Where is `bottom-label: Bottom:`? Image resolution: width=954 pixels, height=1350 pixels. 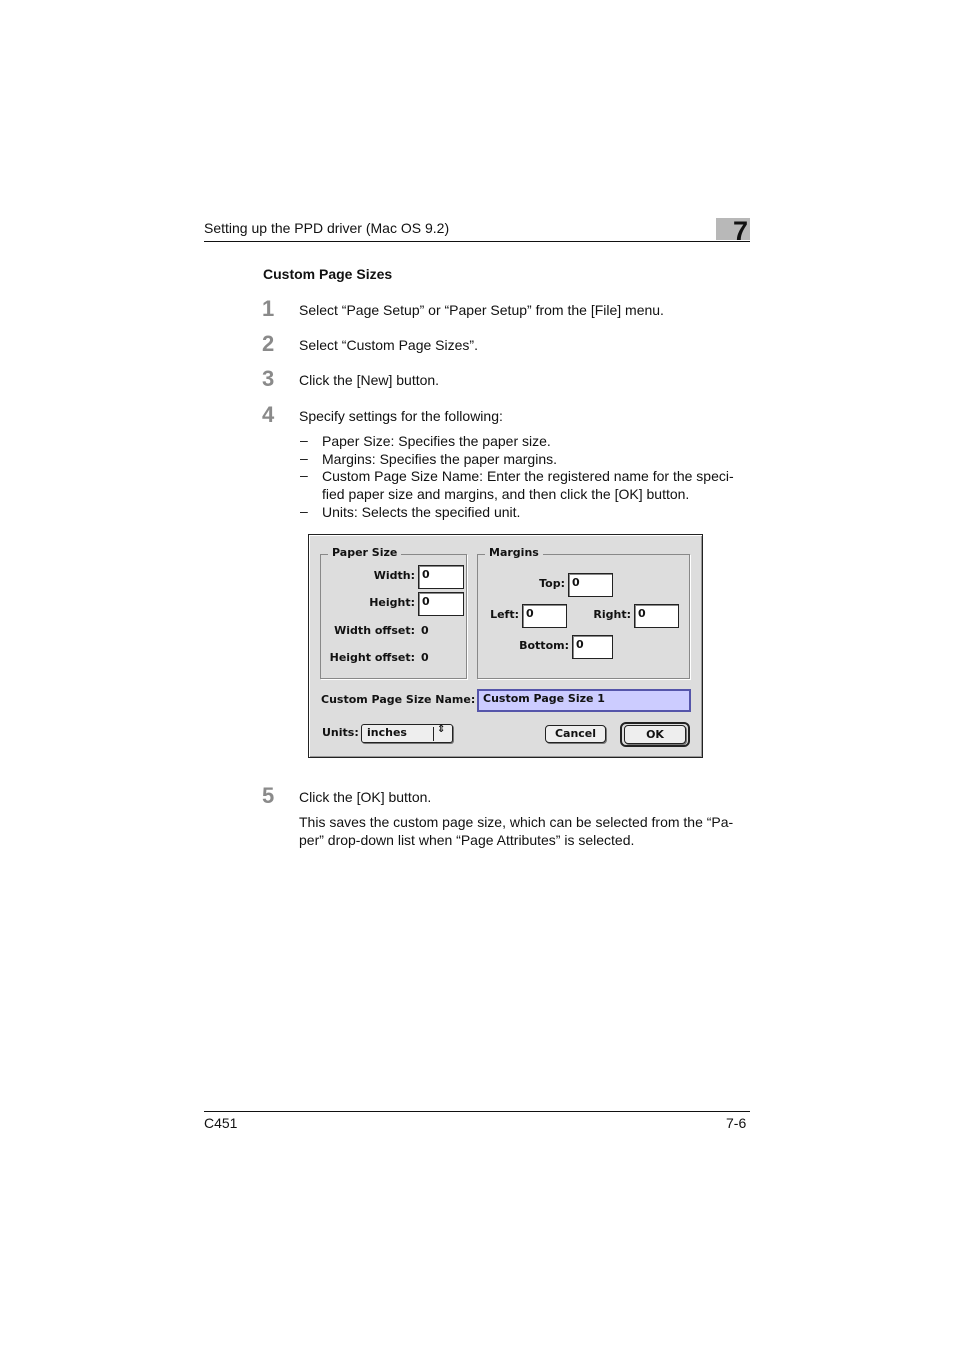
bottom-label: Bottom: is located at coordinates (544, 645).